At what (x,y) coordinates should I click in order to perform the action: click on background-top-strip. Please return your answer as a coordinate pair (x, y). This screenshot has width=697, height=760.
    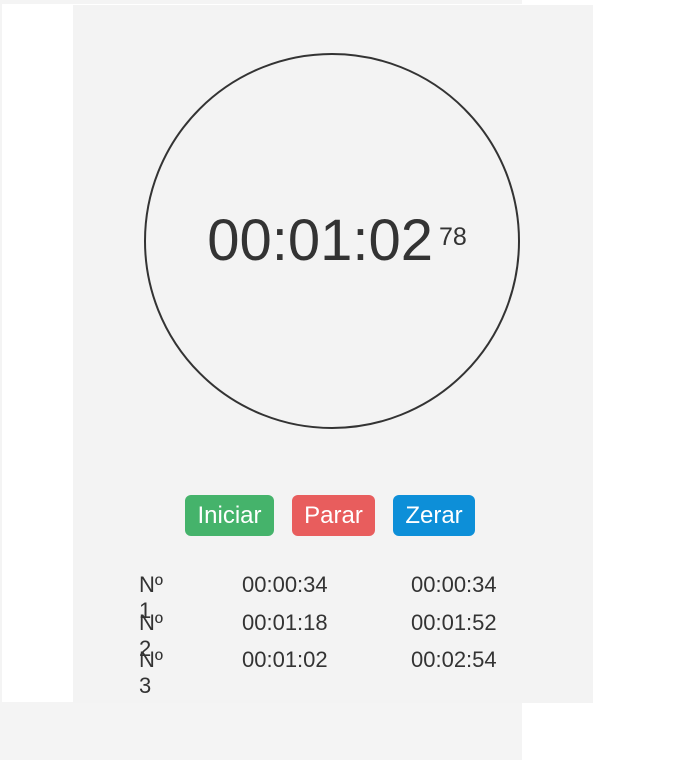
    Looking at the image, I should click on (261, 2).